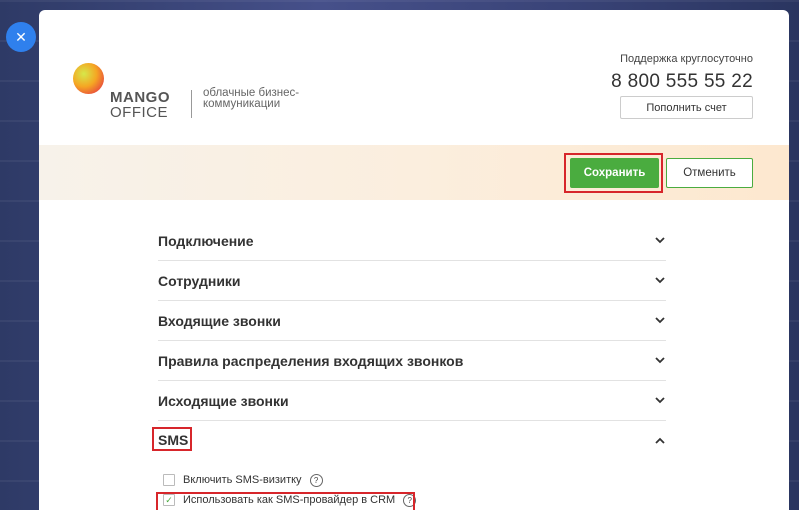 The height and width of the screenshot is (510, 799). Describe the element at coordinates (311, 360) in the screenshot. I see `section-label: Правила распределения входящих звонков` at that location.